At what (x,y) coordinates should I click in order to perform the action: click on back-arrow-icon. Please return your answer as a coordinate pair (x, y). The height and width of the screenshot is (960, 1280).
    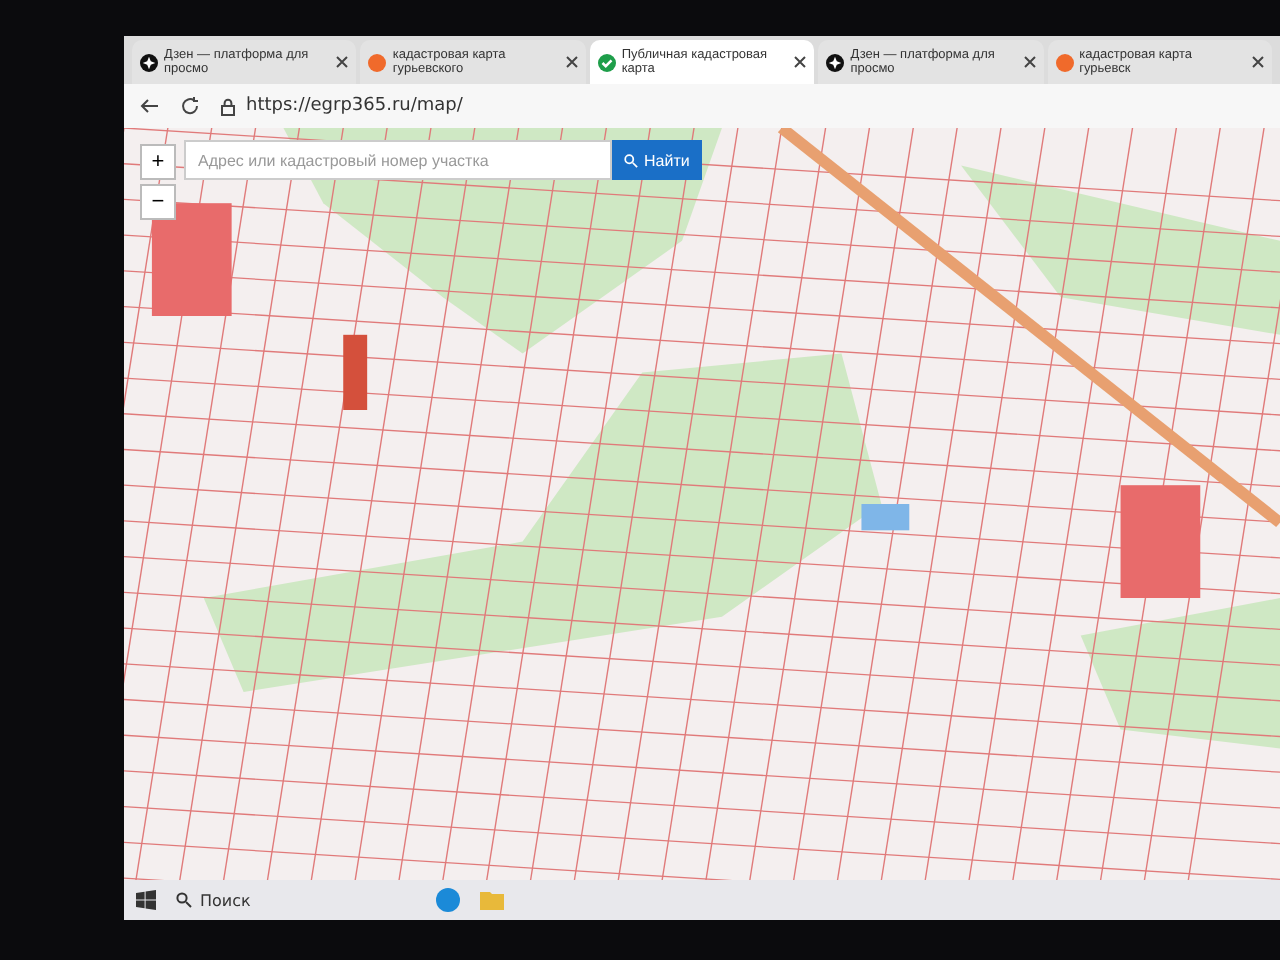
    Looking at the image, I should click on (150, 106).